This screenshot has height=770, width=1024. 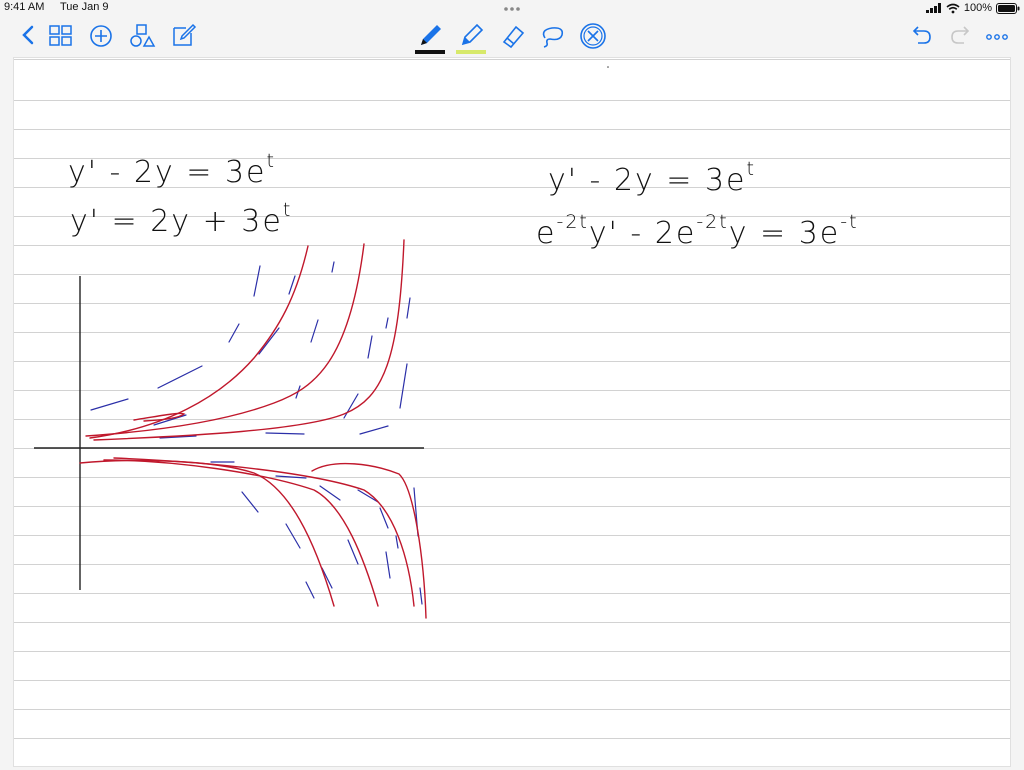 I want to click on close-tools-icon, so click(x=593, y=36).